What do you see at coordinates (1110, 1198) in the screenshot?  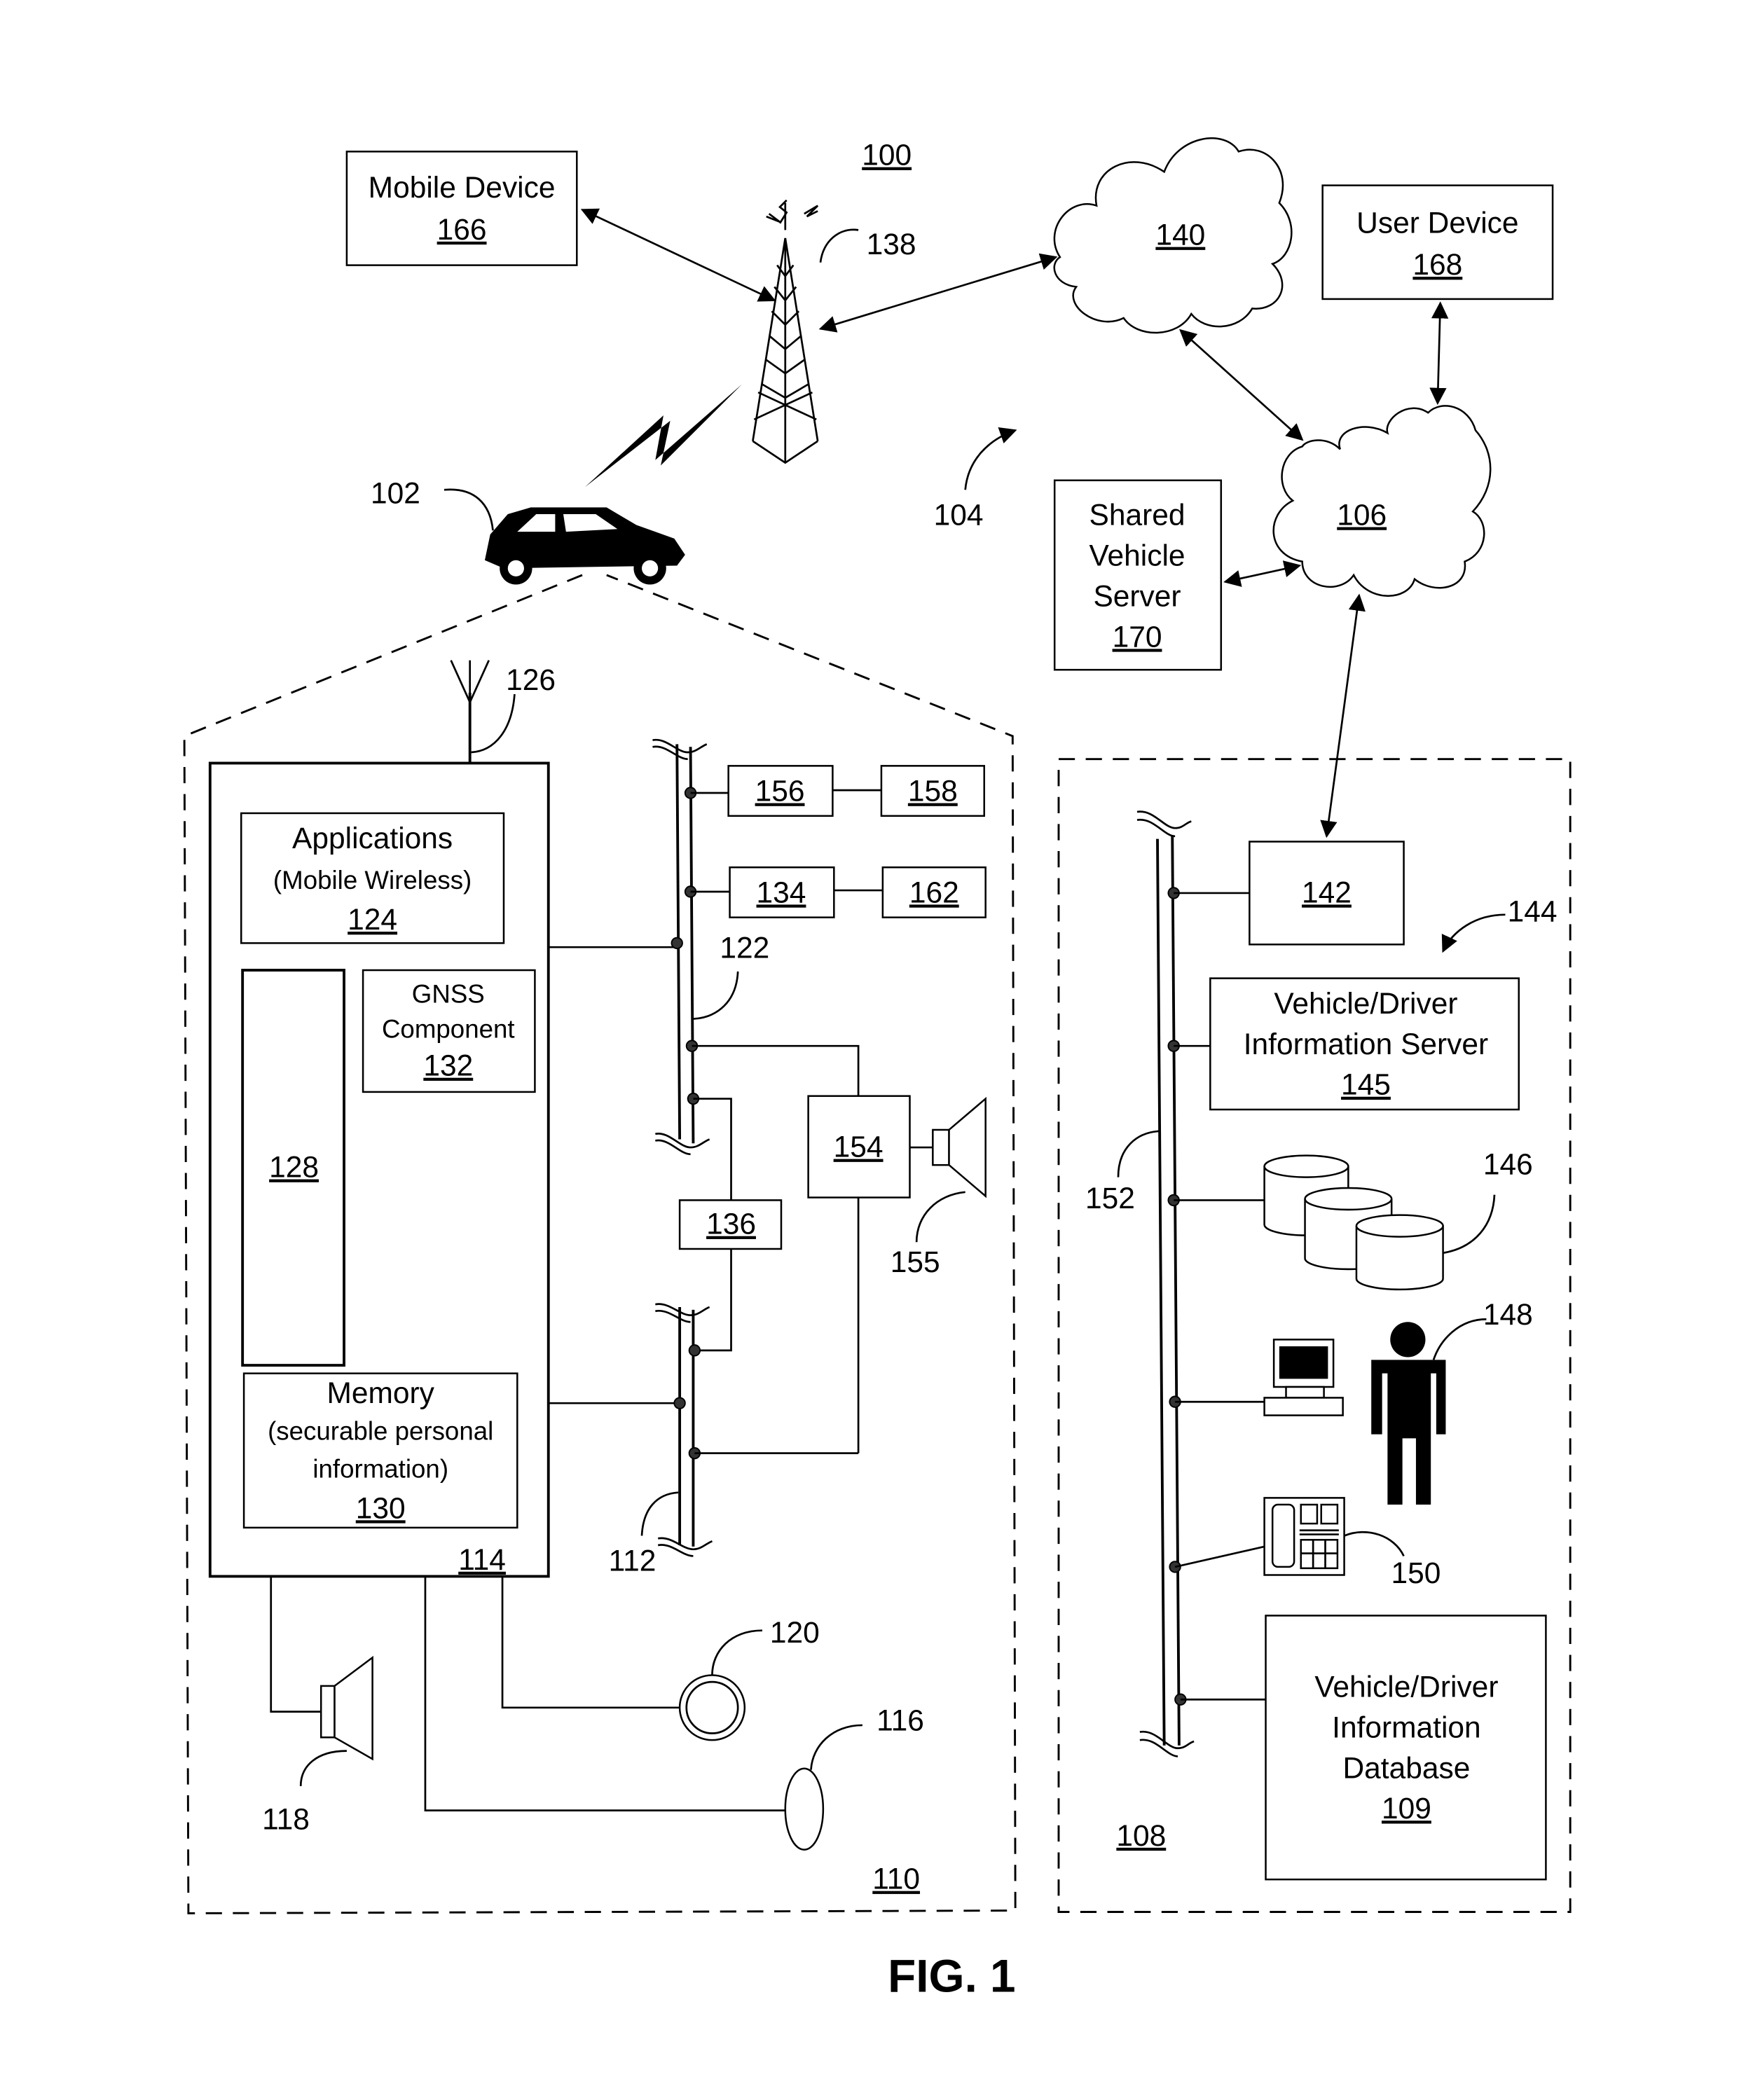 I see `backend-bus-ref: 152` at bounding box center [1110, 1198].